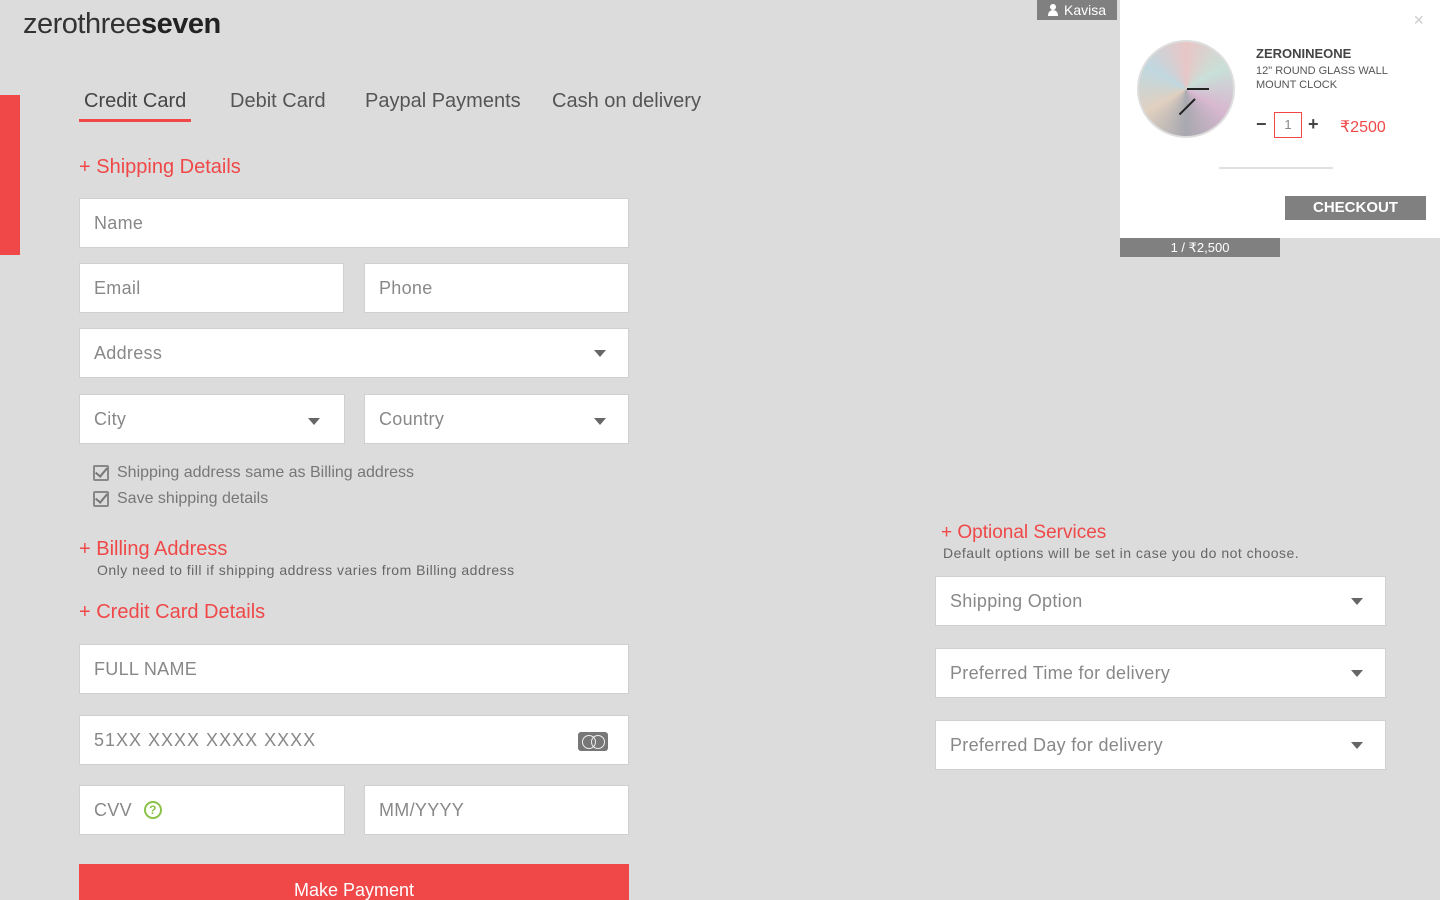 Image resolution: width=1440 pixels, height=900 pixels. Describe the element at coordinates (1016, 600) in the screenshot. I see `shipping-option-label: Shipping Option` at that location.